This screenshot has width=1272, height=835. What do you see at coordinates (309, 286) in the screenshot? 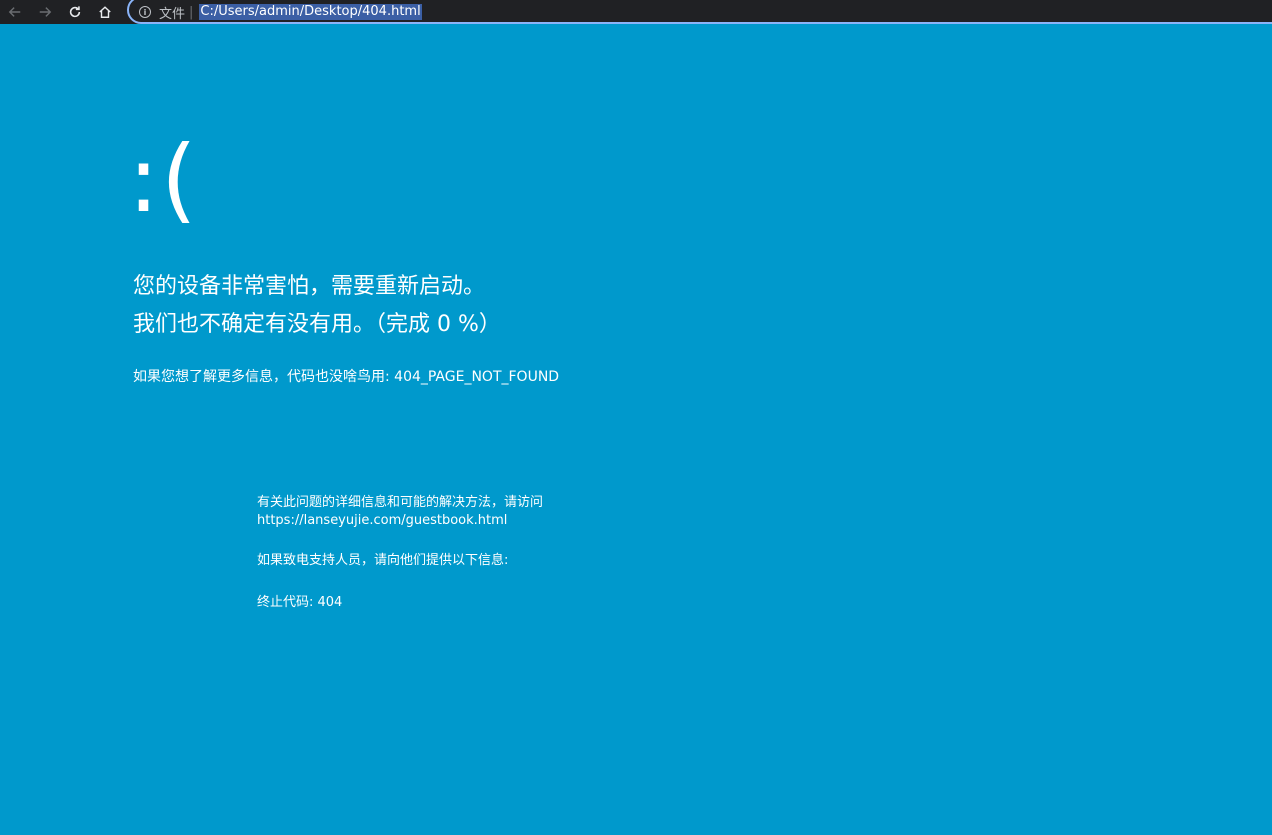
I see `headline-line1: 您的设备非常害怕，需要重新启动。` at bounding box center [309, 286].